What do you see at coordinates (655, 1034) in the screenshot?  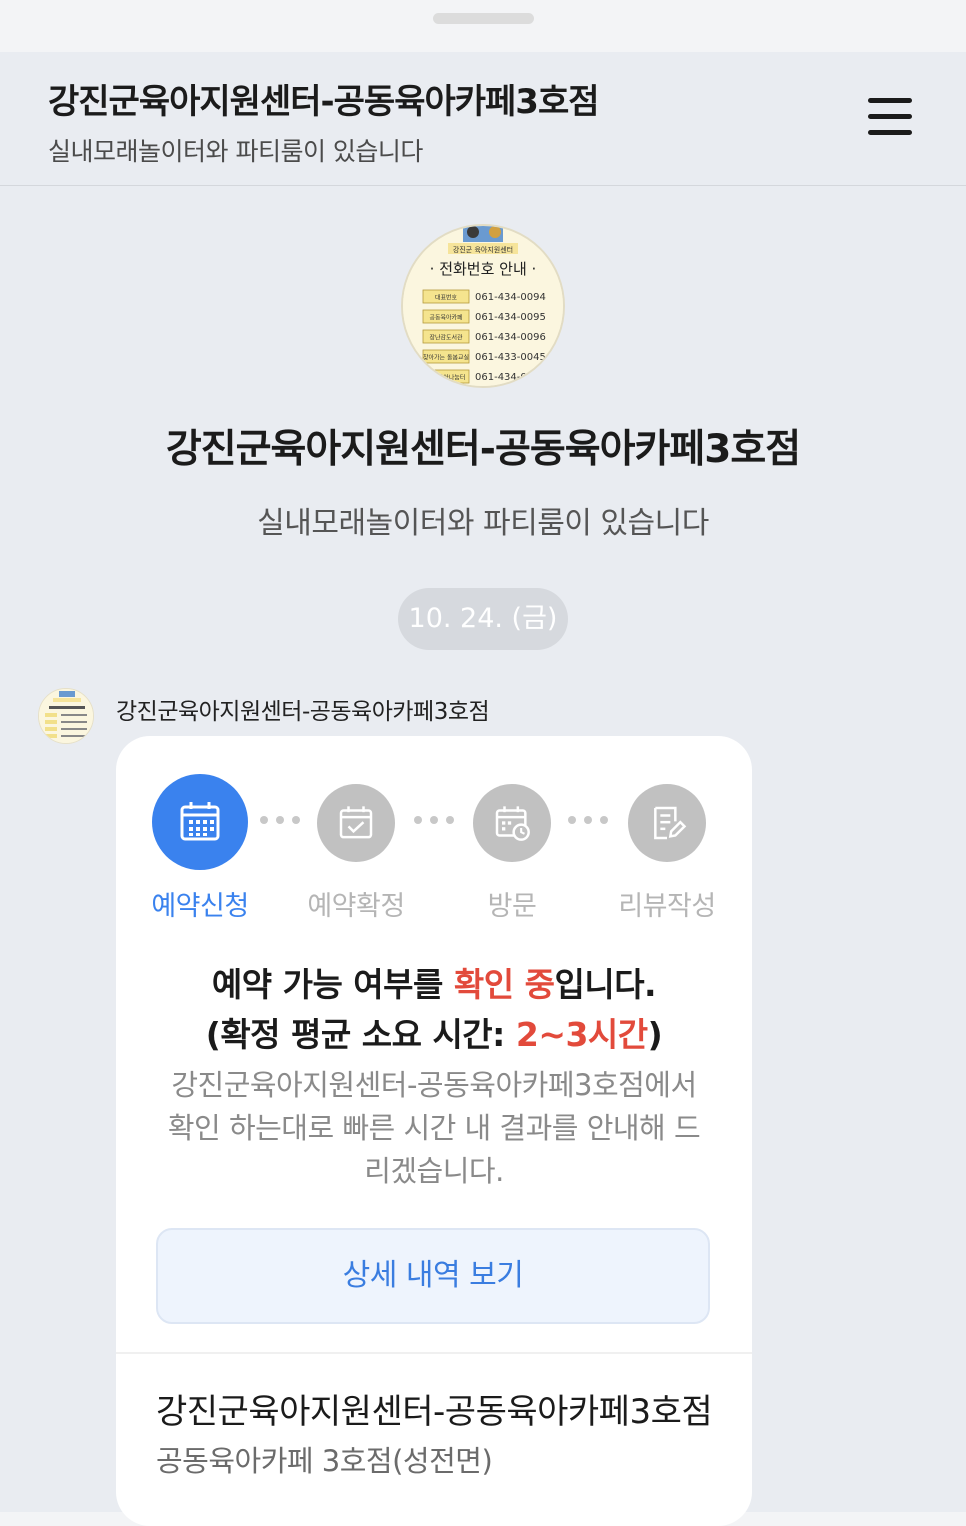 I see `status-text: )` at bounding box center [655, 1034].